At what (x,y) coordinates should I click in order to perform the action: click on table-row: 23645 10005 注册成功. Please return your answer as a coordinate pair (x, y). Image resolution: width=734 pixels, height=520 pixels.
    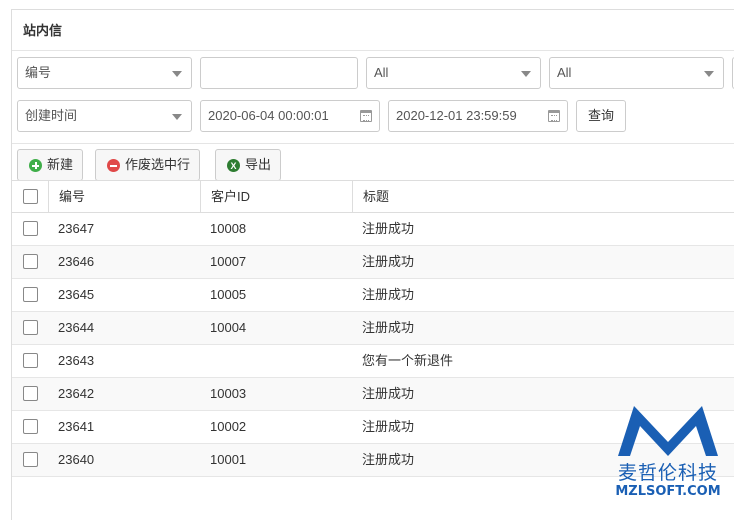
    Looking at the image, I should click on (373, 295).